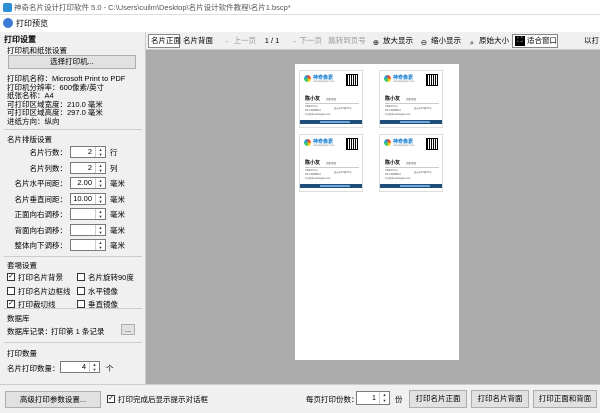  Describe the element at coordinates (18, 318) in the screenshot. I see `db-section-title: 数据库` at that location.